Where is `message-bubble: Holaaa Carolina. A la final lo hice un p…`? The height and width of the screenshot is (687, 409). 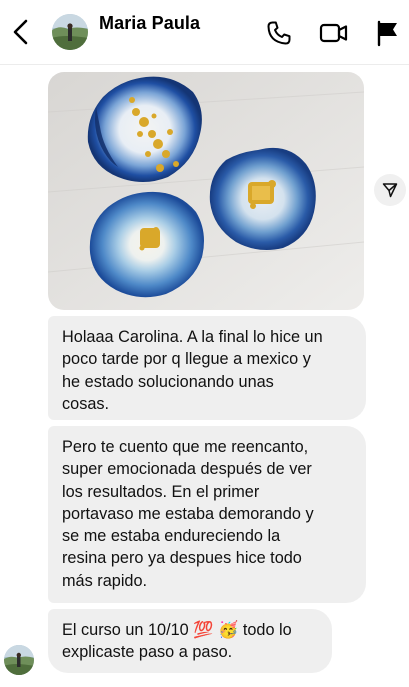 message-bubble: Holaaa Carolina. A la final lo hice un p… is located at coordinates (207, 368).